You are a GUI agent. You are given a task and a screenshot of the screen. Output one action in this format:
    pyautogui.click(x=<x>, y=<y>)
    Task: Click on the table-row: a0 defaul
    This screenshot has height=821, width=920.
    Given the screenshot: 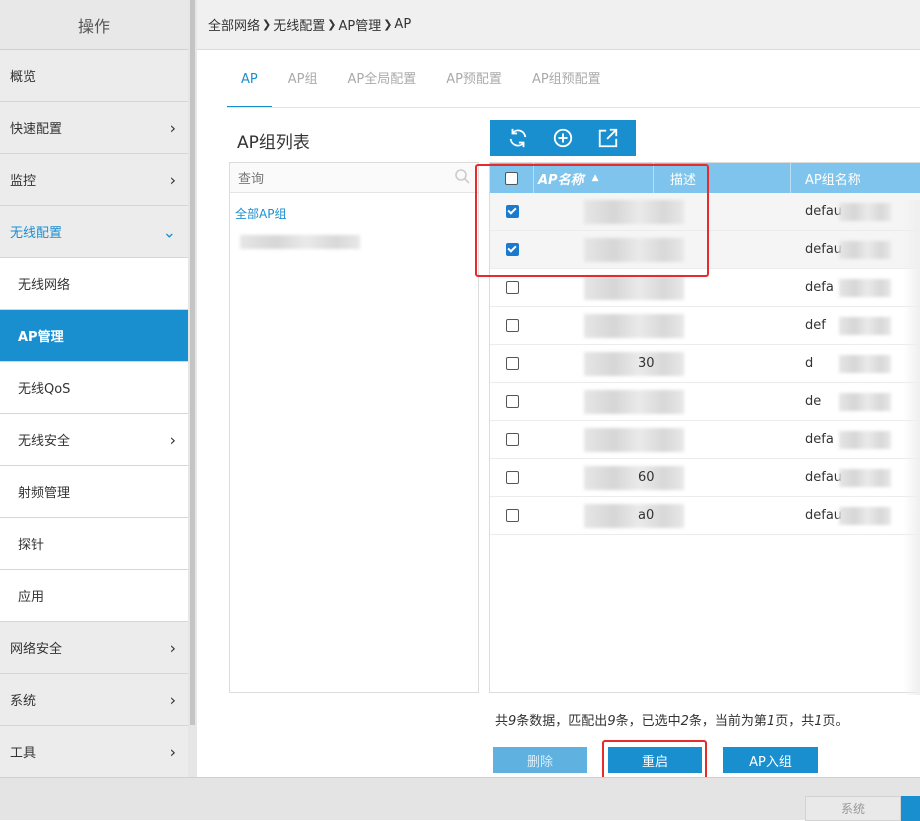 What is the action you would take?
    pyautogui.click(x=705, y=516)
    